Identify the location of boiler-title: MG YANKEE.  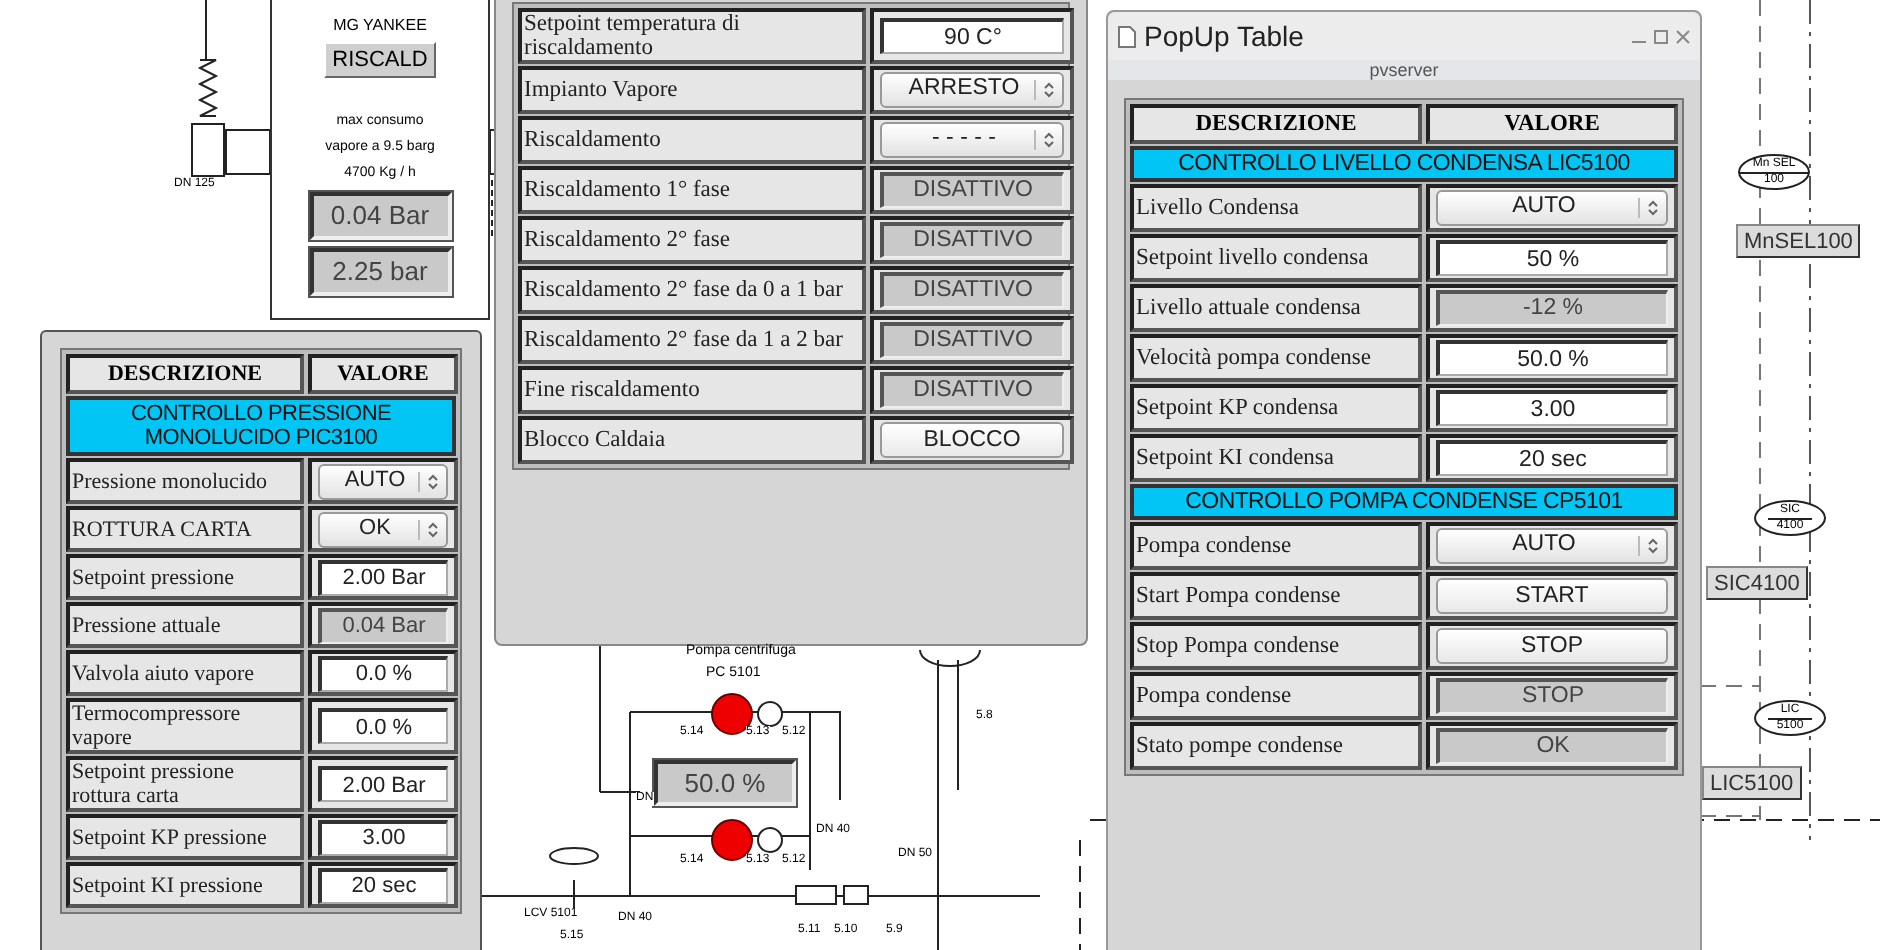
(380, 26).